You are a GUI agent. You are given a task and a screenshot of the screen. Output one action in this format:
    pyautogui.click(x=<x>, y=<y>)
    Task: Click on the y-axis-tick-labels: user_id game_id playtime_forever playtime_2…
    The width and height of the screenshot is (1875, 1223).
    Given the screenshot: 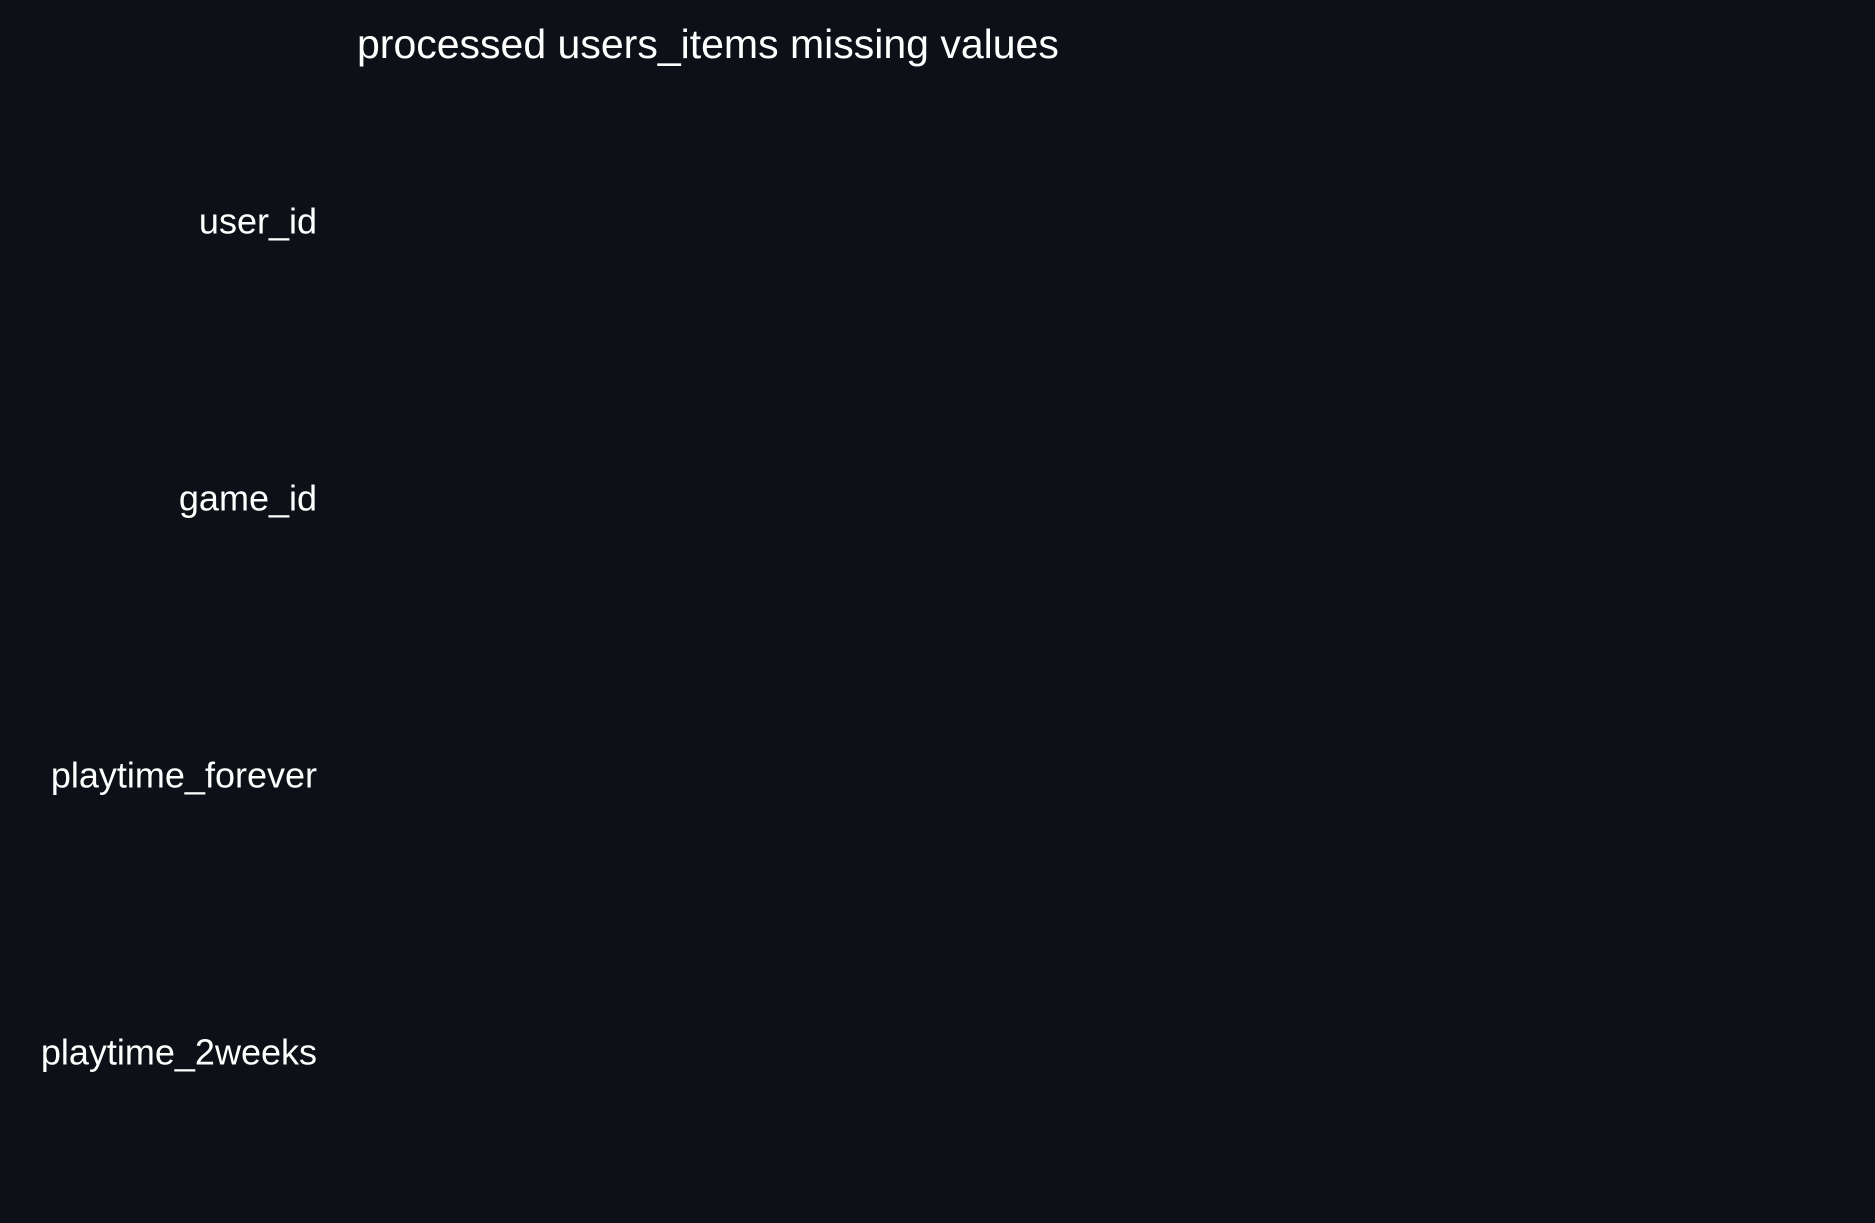 What is the action you would take?
    pyautogui.click(x=179, y=637)
    